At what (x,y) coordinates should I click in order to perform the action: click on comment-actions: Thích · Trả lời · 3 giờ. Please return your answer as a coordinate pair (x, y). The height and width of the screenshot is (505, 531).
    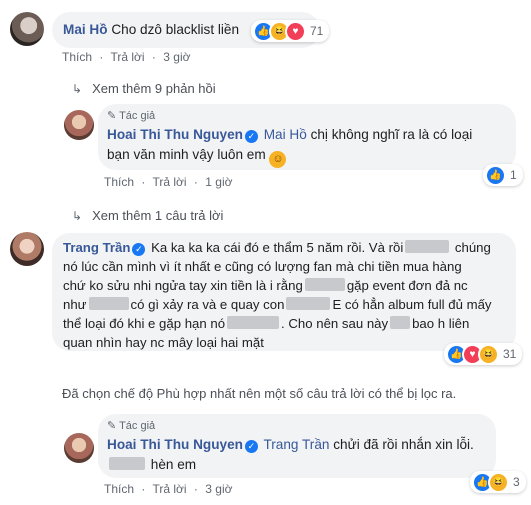
    Looking at the image, I should click on (126, 57).